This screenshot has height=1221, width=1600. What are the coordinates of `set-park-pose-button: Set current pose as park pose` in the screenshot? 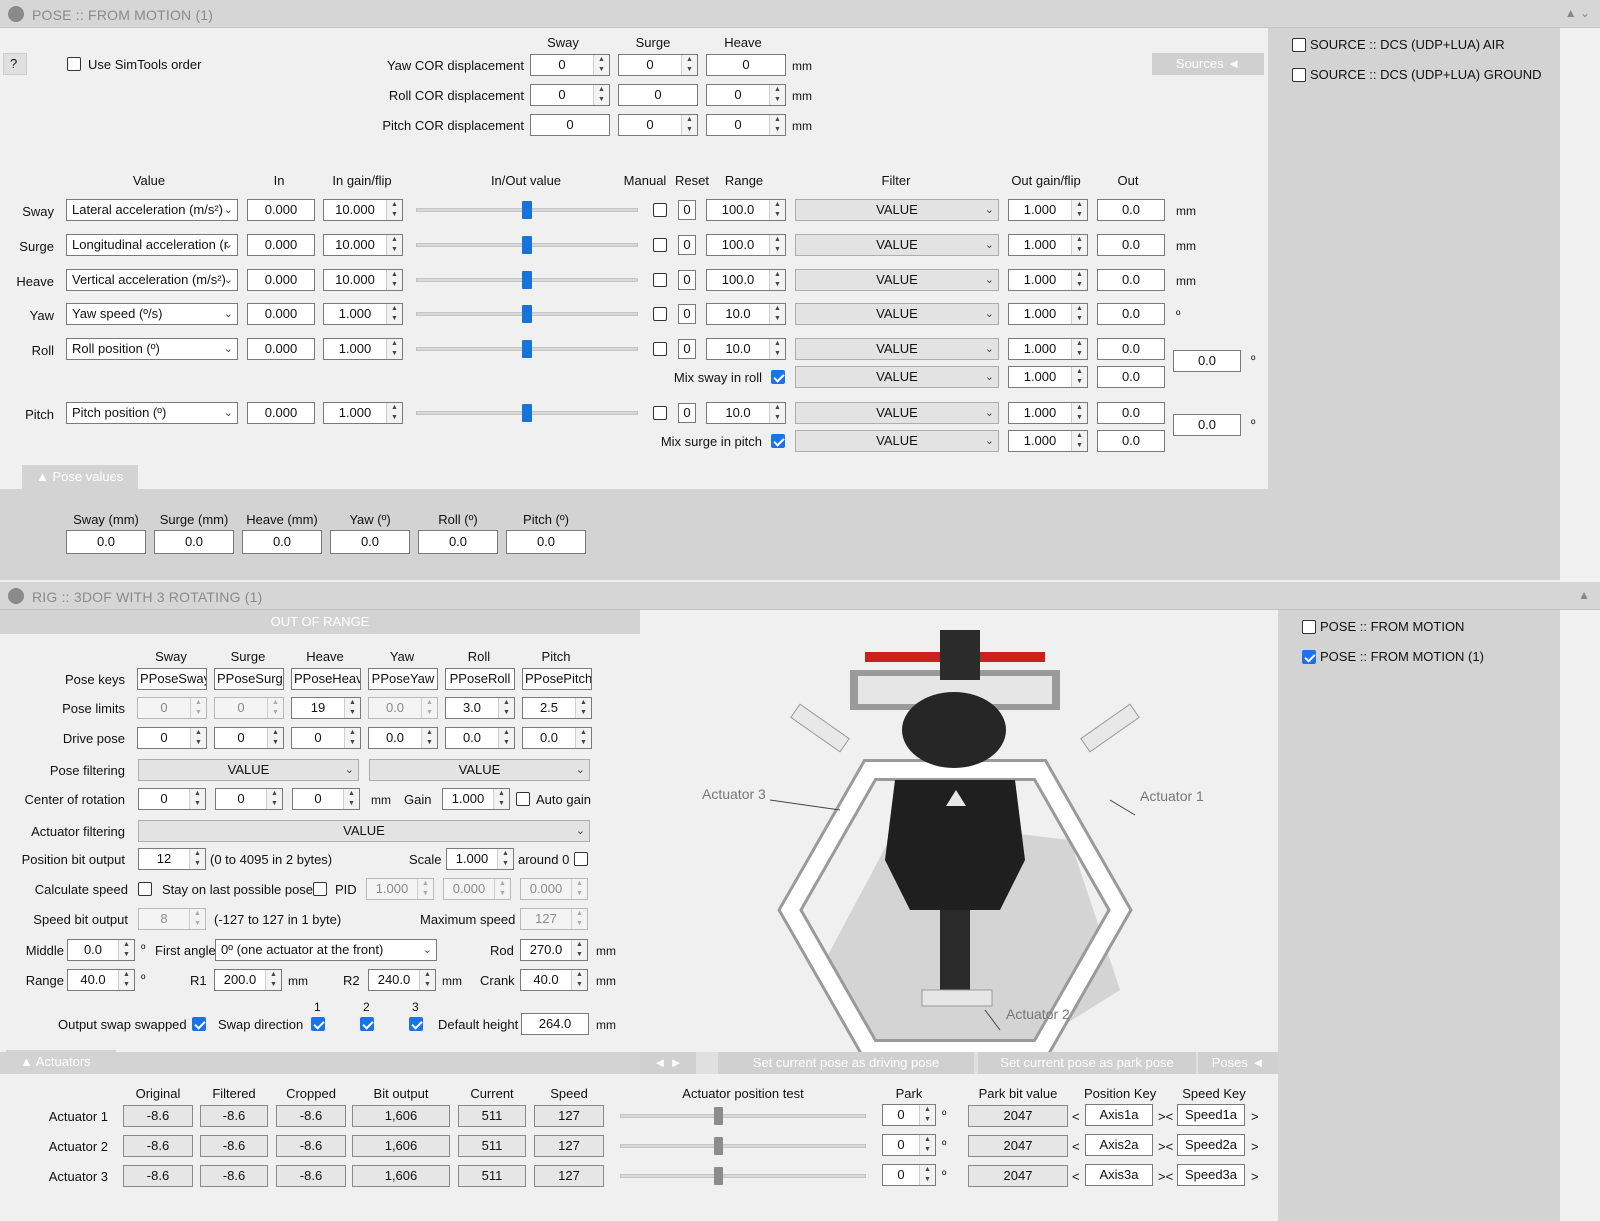 It's located at (1087, 1063).